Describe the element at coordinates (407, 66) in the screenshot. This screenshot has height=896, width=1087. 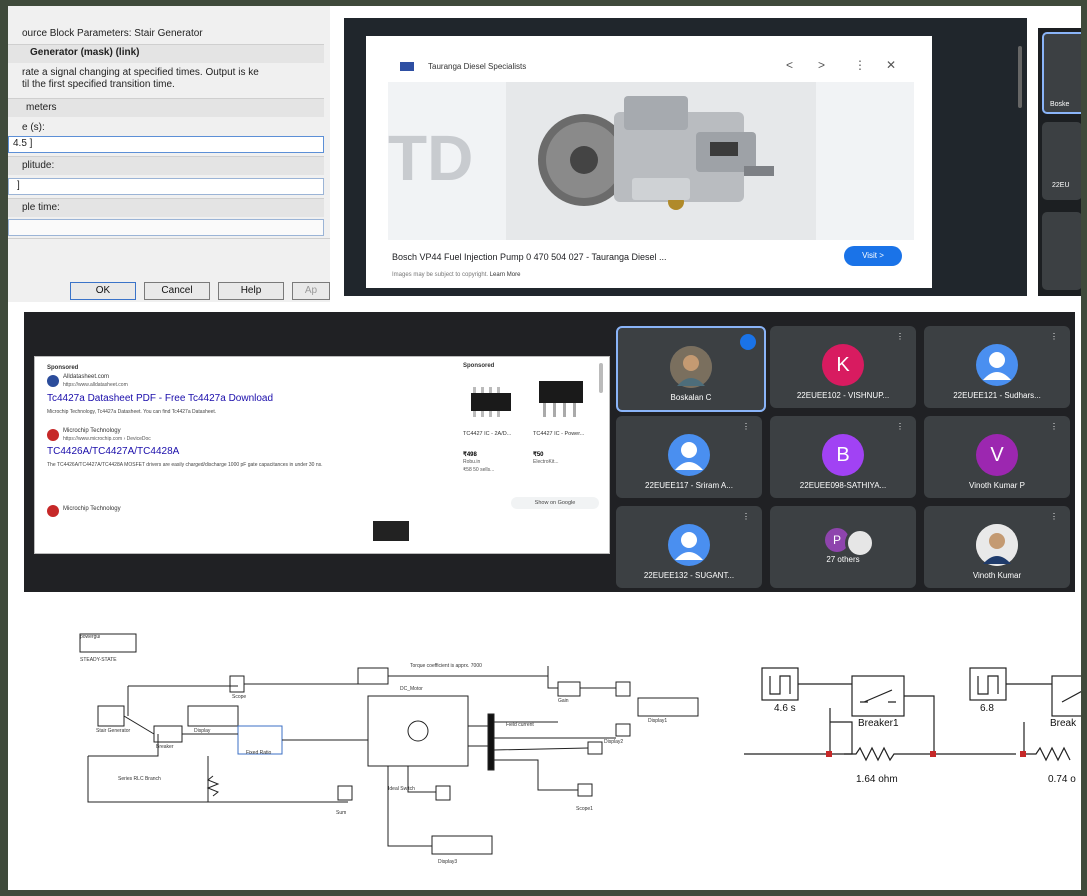
I see `site-favicon-icon` at that location.